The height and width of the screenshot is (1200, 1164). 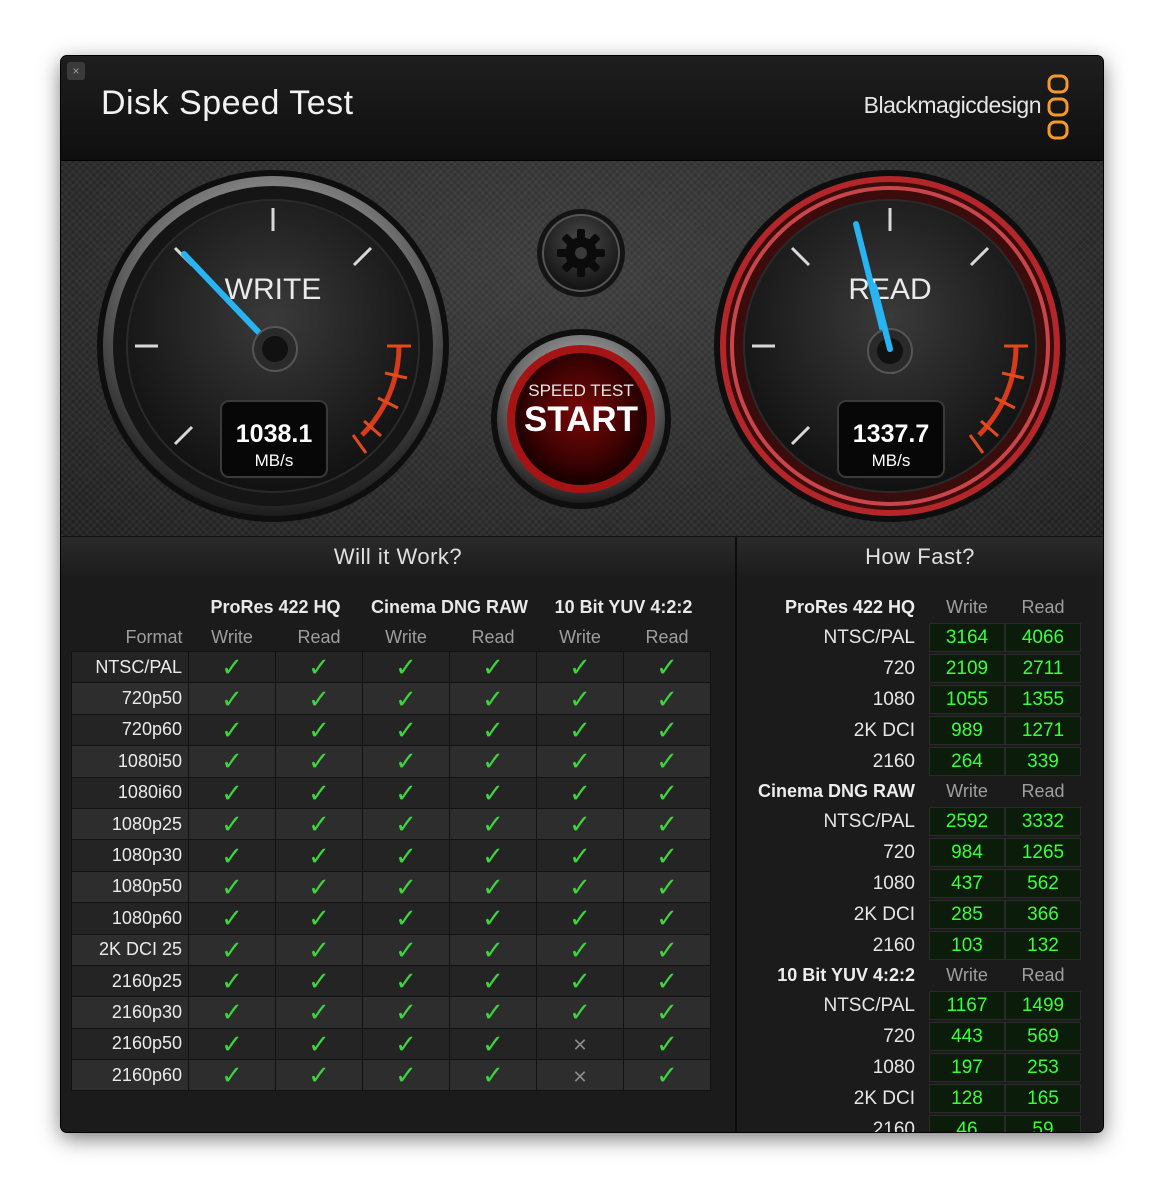 What do you see at coordinates (391, 949) in the screenshot?
I see `table-row: 2K DCI 25 ✓ ✓ ✓ ✓ ✓ ✓` at bounding box center [391, 949].